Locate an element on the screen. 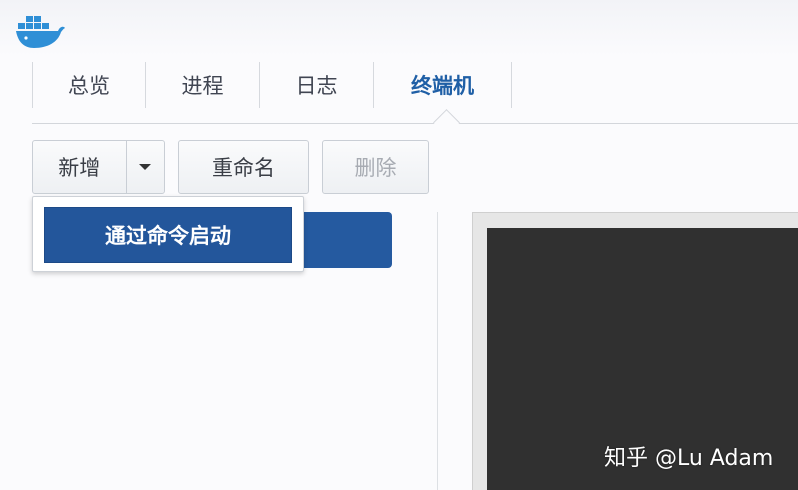 This screenshot has width=798, height=490. add-dropdown-menu: 通过命令启动 is located at coordinates (168, 234).